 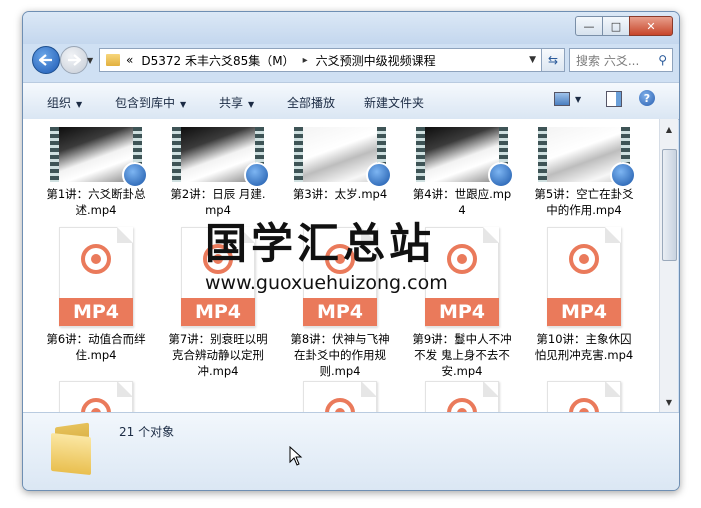 What do you see at coordinates (218, 355) in the screenshot?
I see `file-name: 第7讲：别衰旺以明克合辨动静以定刑冲.mp4` at bounding box center [218, 355].